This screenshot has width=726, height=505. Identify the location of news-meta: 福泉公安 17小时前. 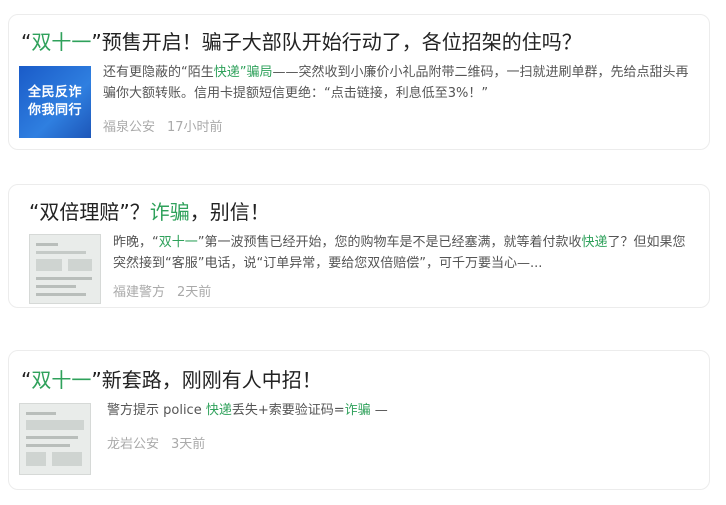
(163, 125).